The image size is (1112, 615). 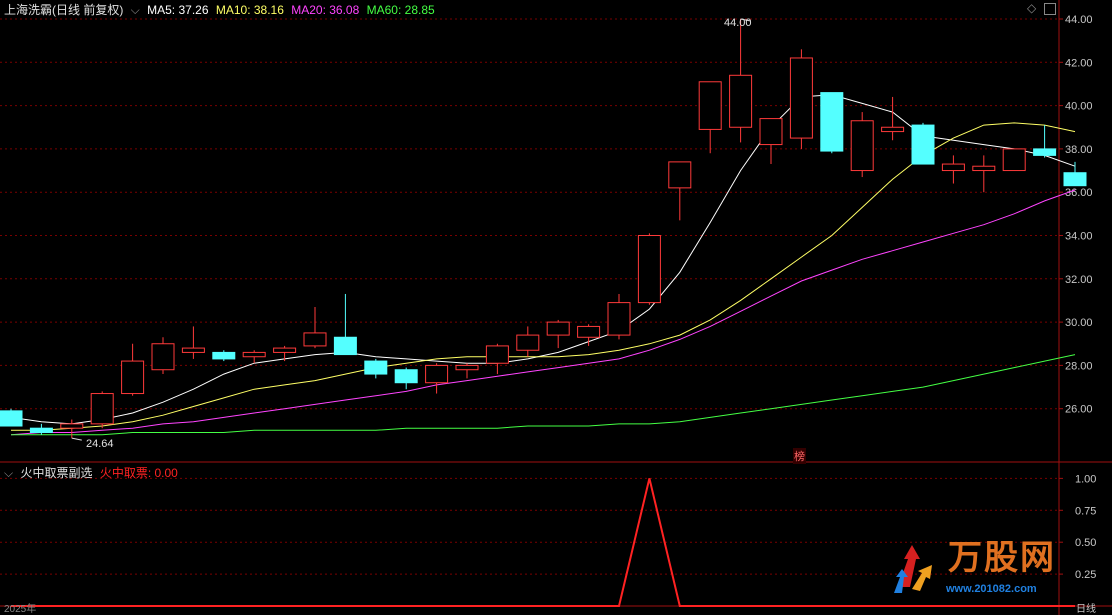 What do you see at coordinates (1079, 150) in the screenshot?
I see `price-tick-label: 38.00` at bounding box center [1079, 150].